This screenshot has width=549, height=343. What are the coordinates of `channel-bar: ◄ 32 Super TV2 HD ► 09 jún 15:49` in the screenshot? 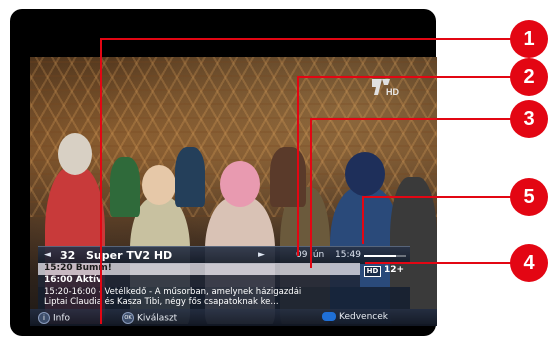 It's located at (224, 255).